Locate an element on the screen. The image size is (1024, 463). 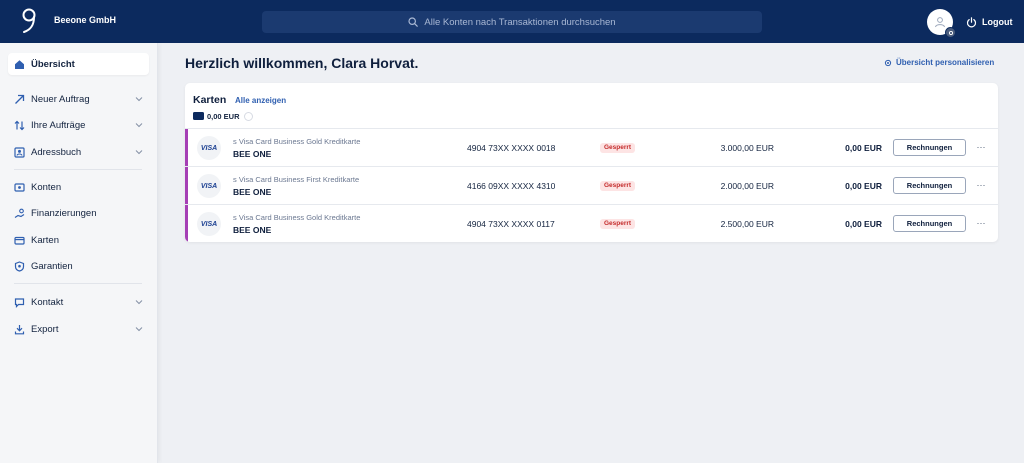
shield-icon is located at coordinates (19, 266).